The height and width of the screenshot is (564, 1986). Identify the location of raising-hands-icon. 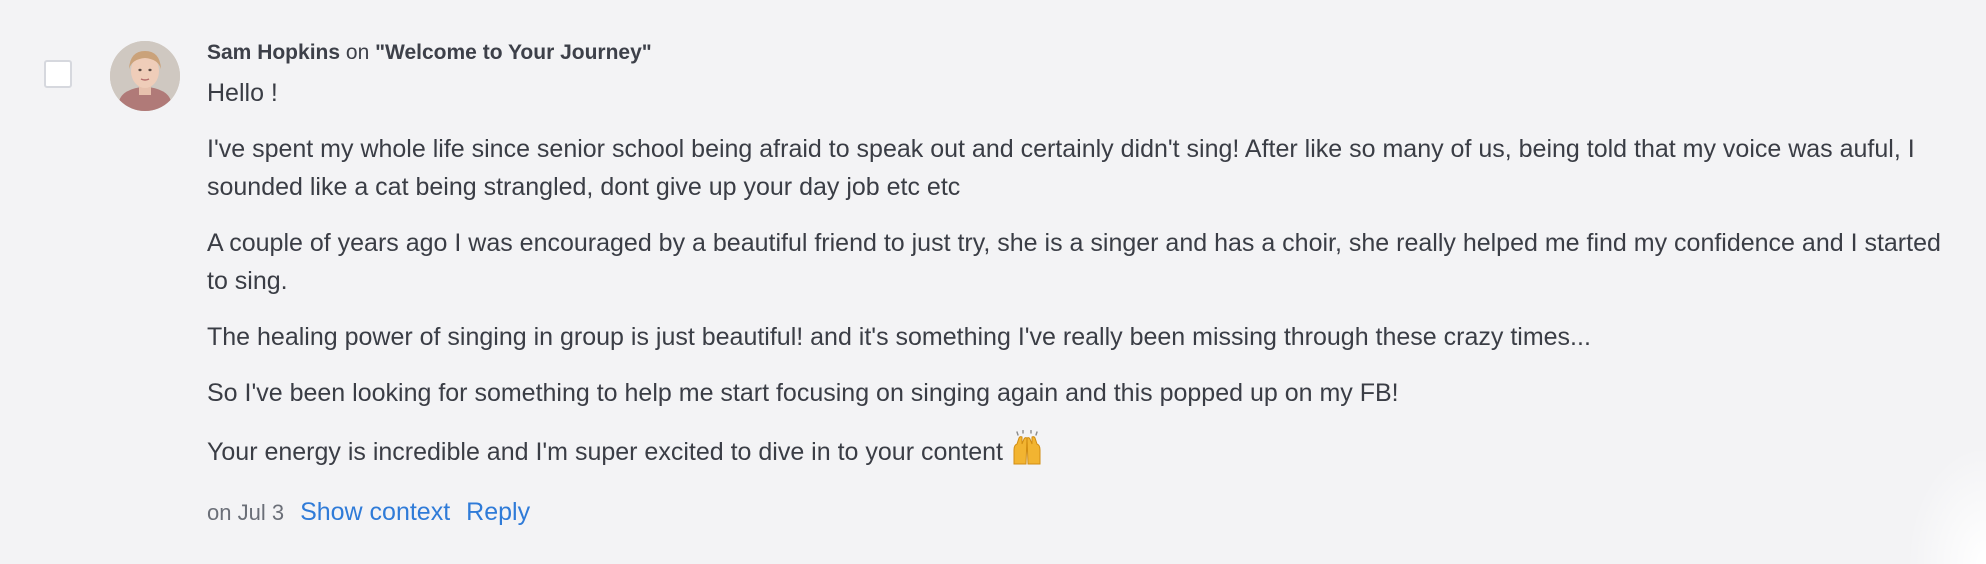
(1027, 453).